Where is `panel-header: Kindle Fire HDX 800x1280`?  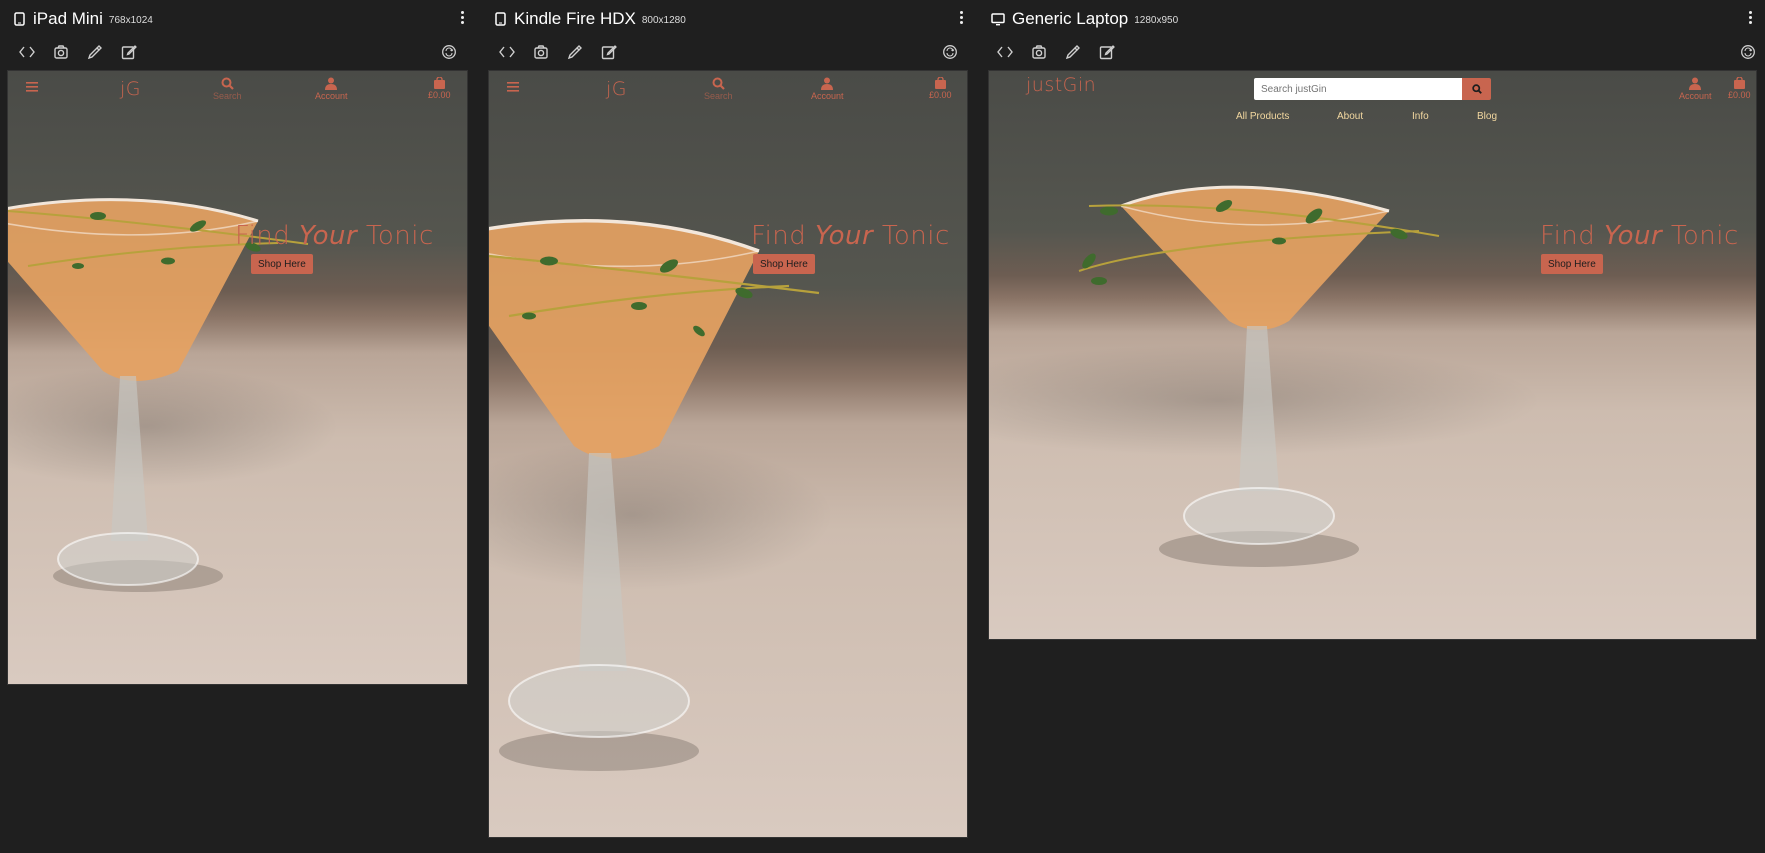 panel-header: Kindle Fire HDX 800x1280 is located at coordinates (589, 19).